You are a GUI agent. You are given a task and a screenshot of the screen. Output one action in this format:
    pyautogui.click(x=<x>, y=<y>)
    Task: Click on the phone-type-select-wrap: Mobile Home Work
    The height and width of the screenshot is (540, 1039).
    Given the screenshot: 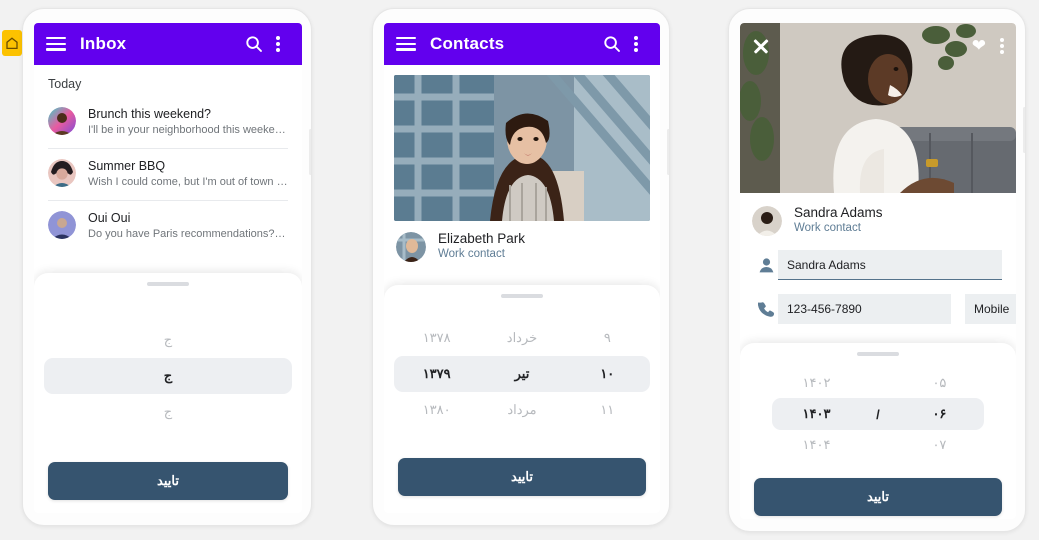 What is the action you would take?
    pyautogui.click(x=990, y=309)
    